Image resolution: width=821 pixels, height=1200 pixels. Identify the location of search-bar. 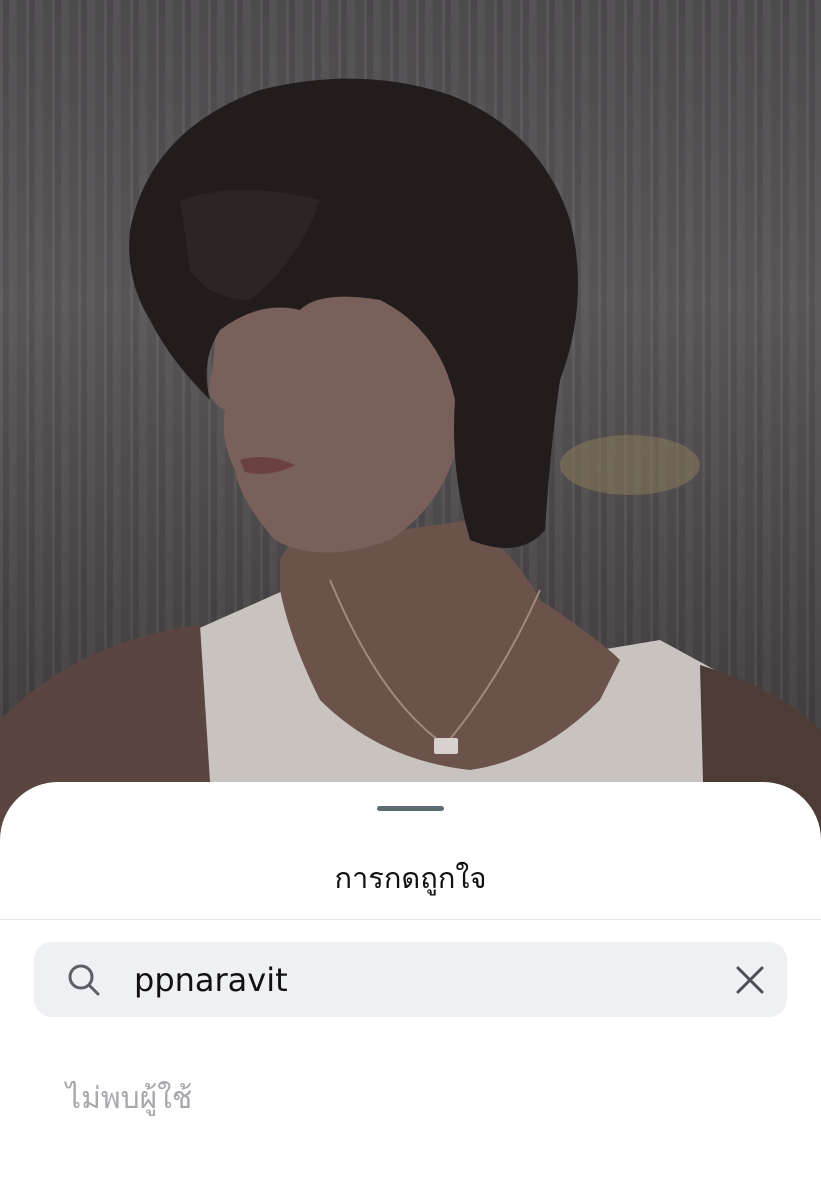
(410, 979).